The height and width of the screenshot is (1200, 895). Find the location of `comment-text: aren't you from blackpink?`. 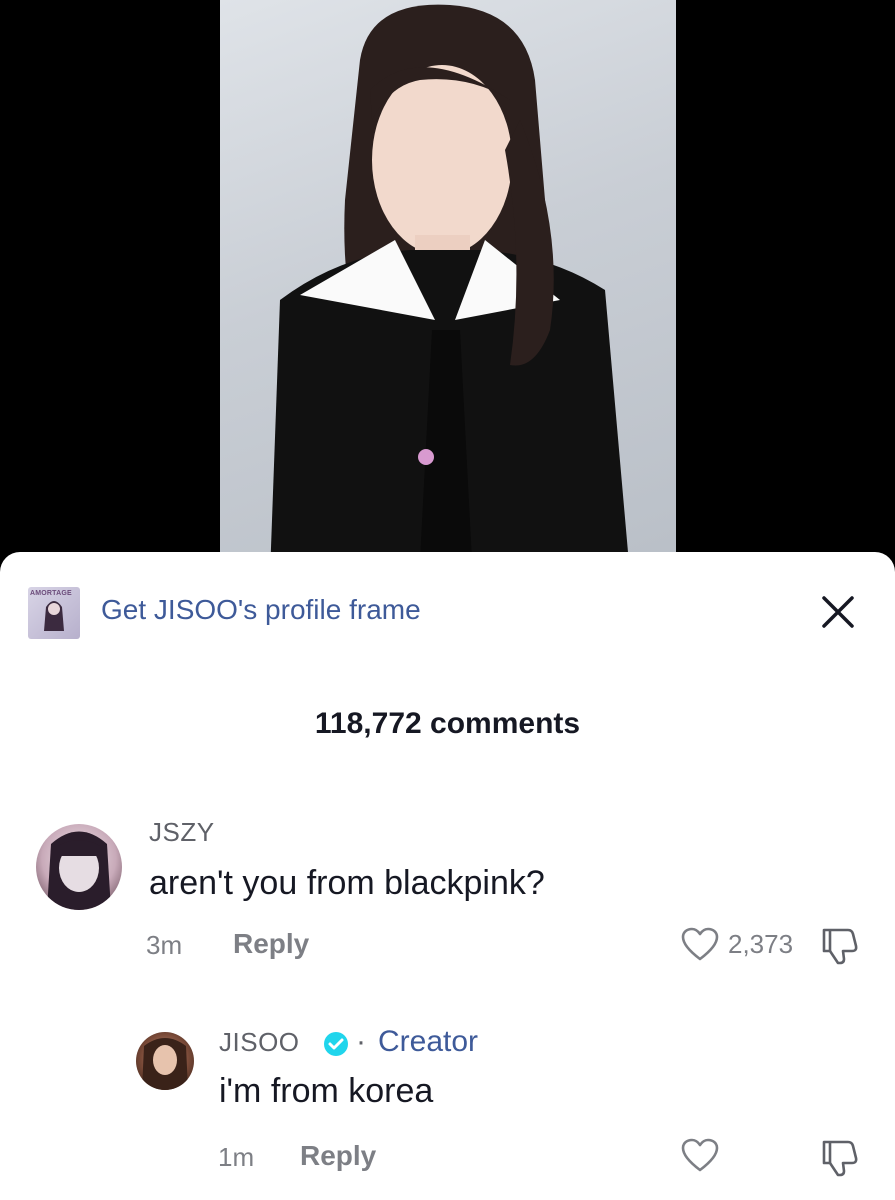

comment-text: aren't you from blackpink? is located at coordinates (347, 883).